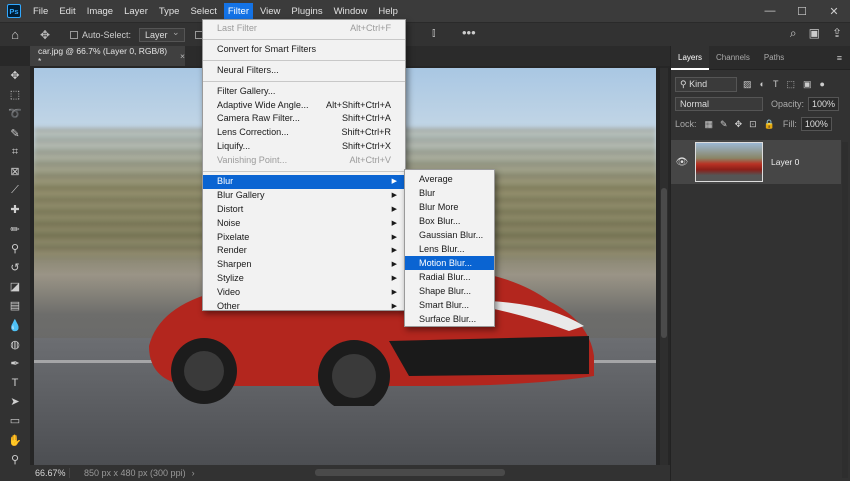 The image size is (850, 481). What do you see at coordinates (816, 124) in the screenshot?
I see `fill-input: 100%` at bounding box center [816, 124].